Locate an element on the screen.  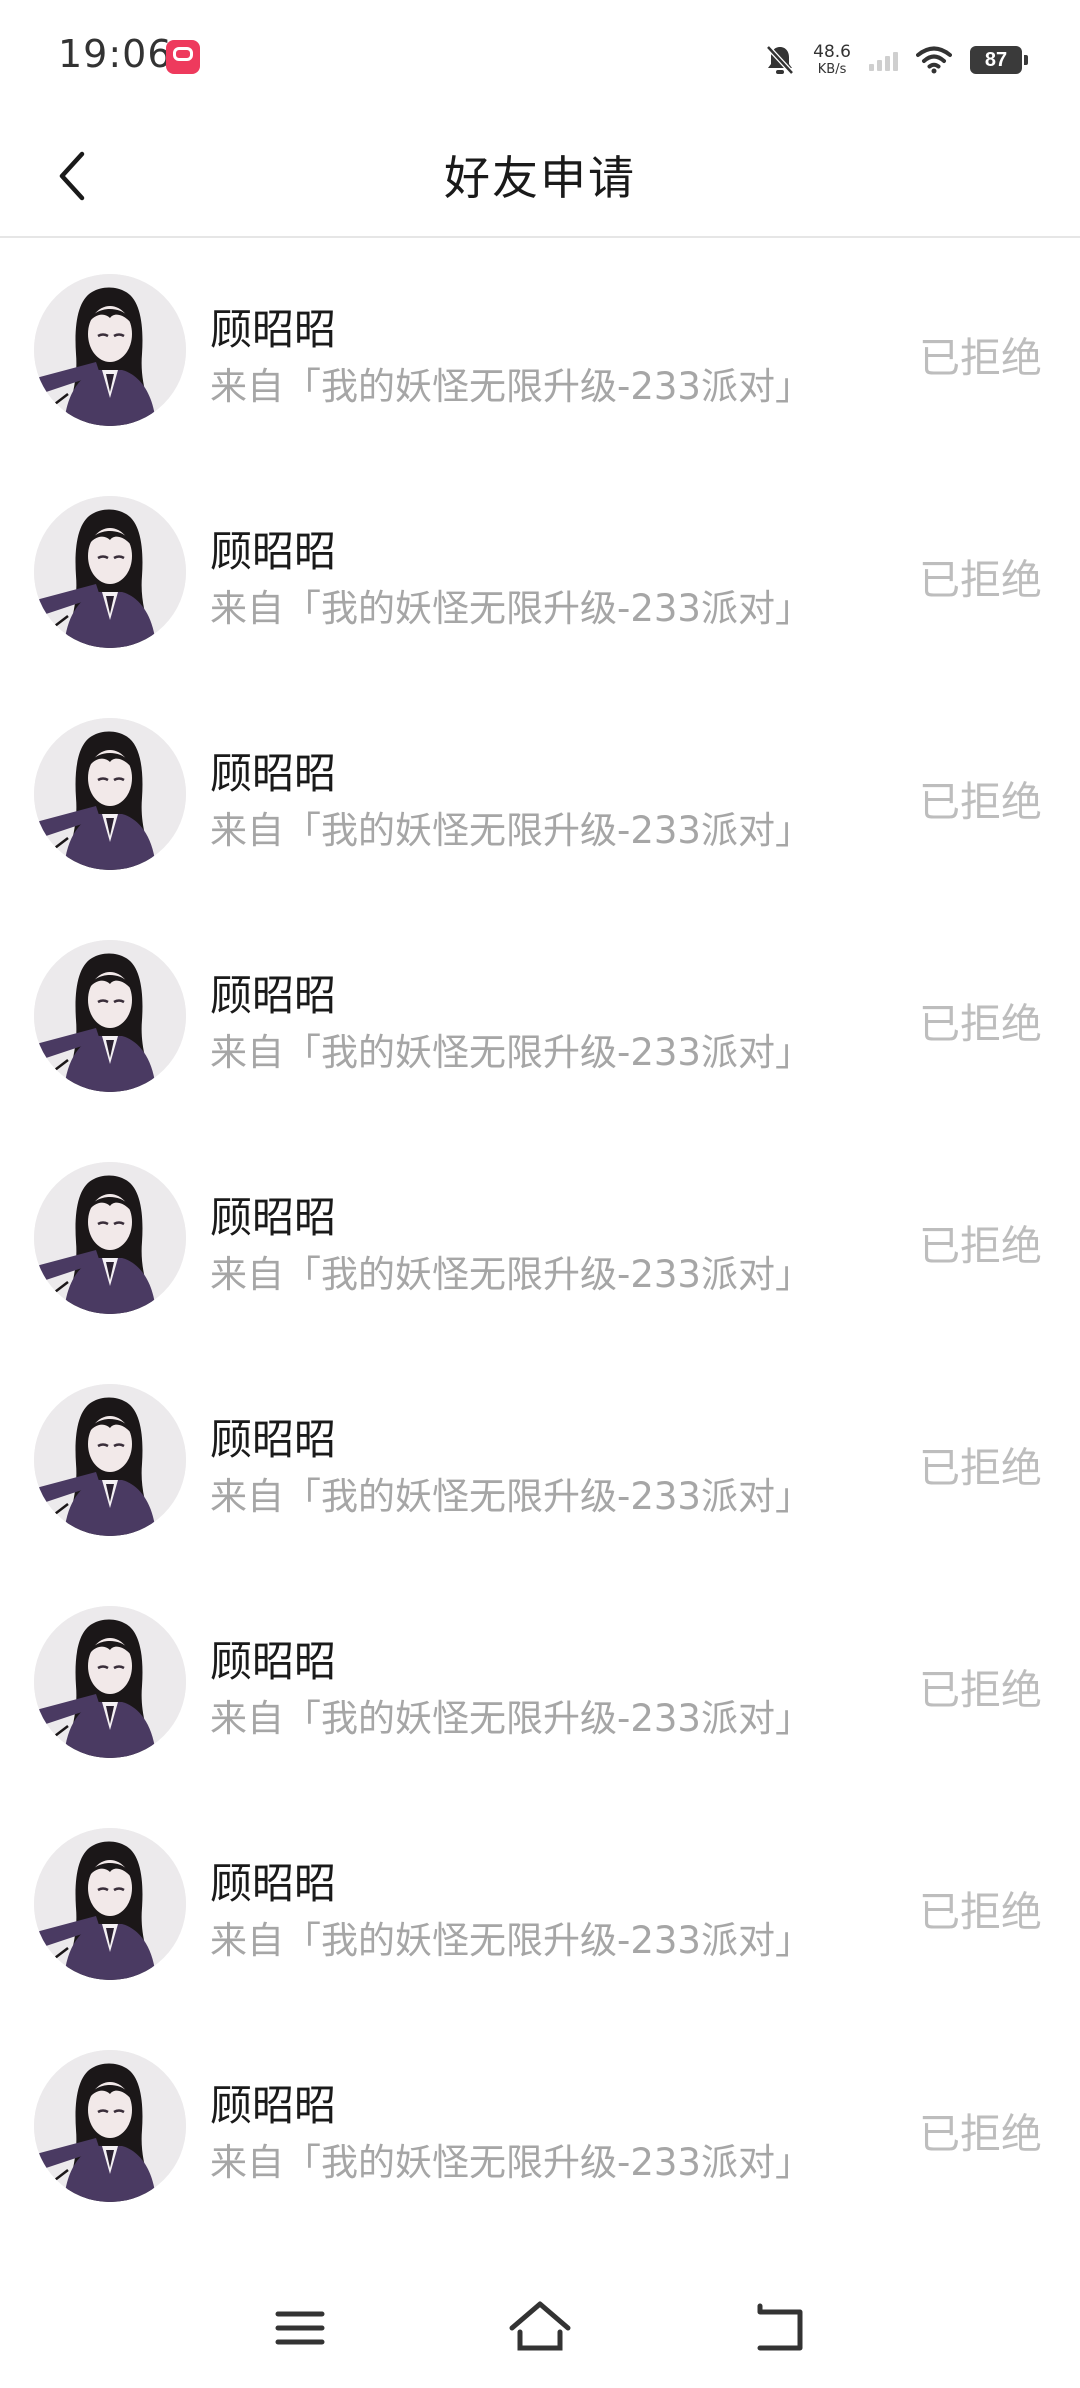
status-bar: 19:06 48.6 KB/s 87 is located at coordinates (540, 58).